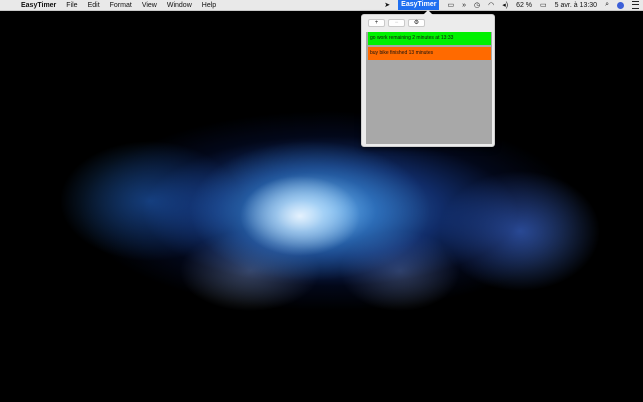  I want to click on menu-help: Help, so click(209, 5).